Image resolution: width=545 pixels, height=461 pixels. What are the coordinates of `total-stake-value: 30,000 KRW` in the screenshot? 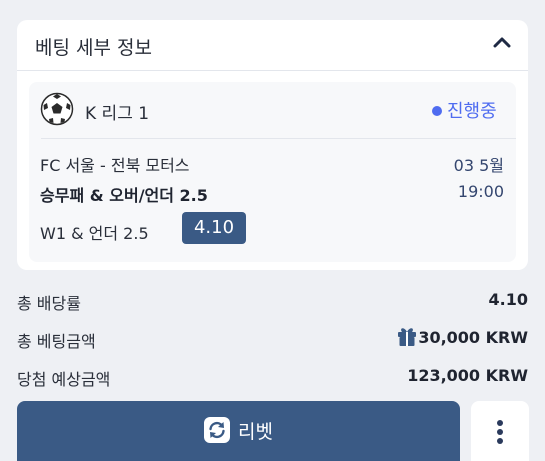 It's located at (473, 337).